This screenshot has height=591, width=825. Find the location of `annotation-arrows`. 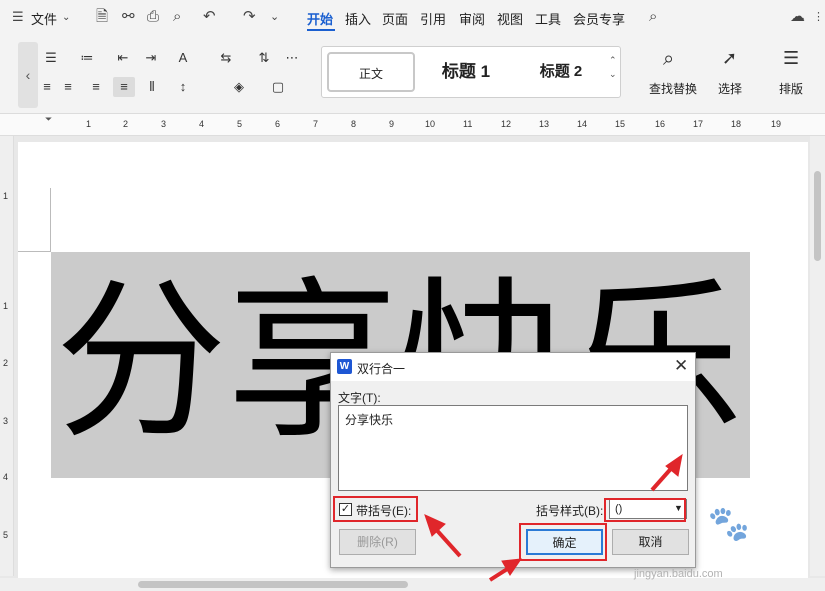

annotation-arrows is located at coordinates (553, 517).